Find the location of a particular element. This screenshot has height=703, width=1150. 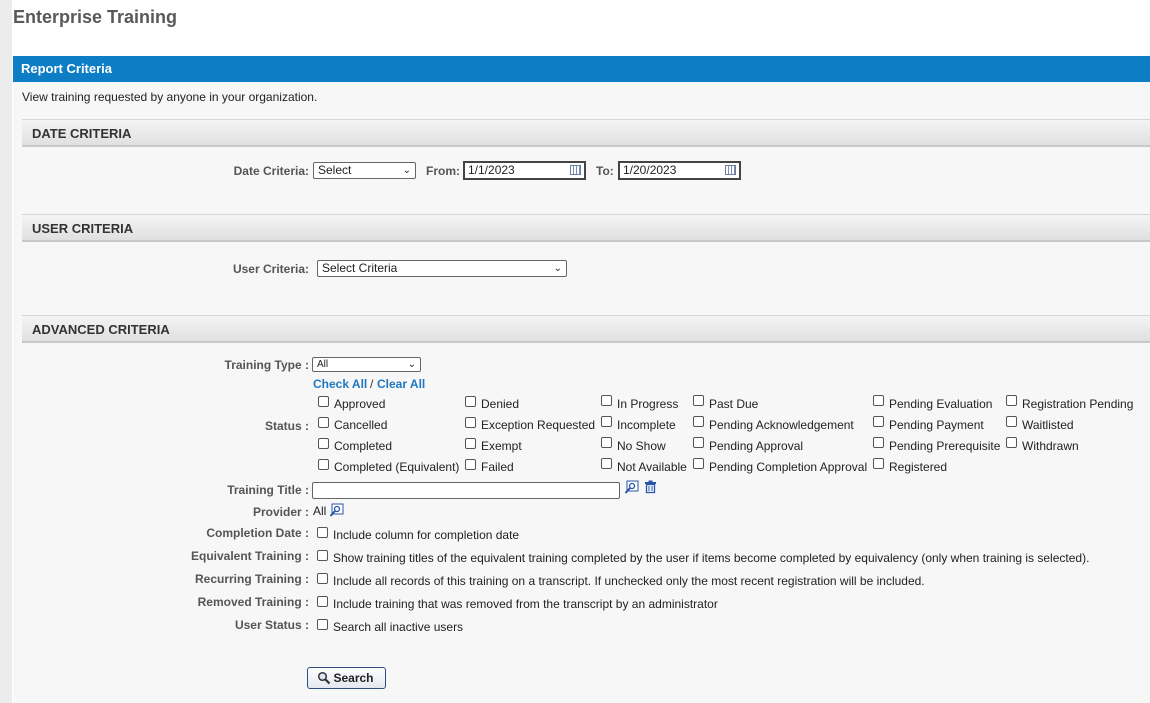

status-denied-label: Denied is located at coordinates (500, 404).